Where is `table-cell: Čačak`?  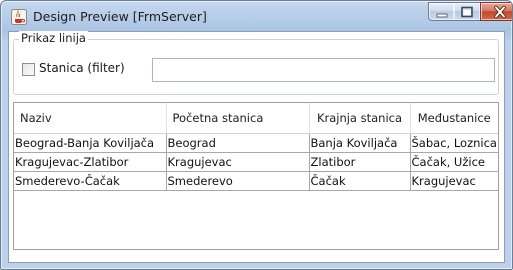 table-cell: Čačak is located at coordinates (360, 181).